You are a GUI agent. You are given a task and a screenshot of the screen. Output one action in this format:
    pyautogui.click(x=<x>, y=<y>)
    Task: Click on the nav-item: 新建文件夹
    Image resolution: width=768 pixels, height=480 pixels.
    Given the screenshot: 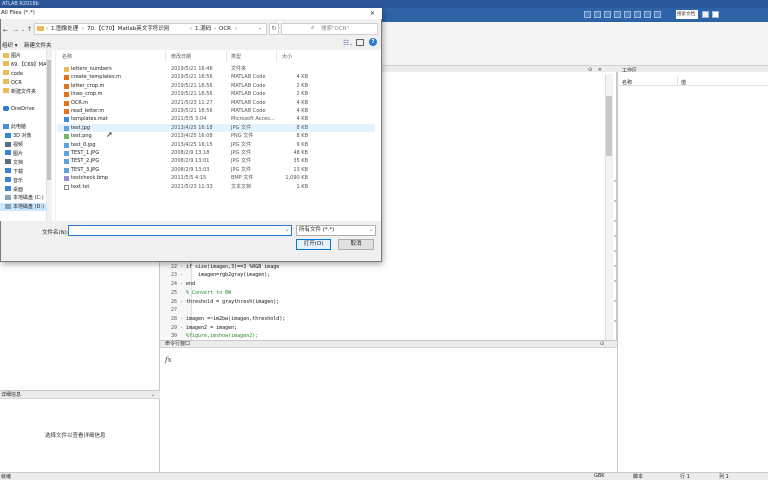 What is the action you would take?
    pyautogui.click(x=25, y=92)
    